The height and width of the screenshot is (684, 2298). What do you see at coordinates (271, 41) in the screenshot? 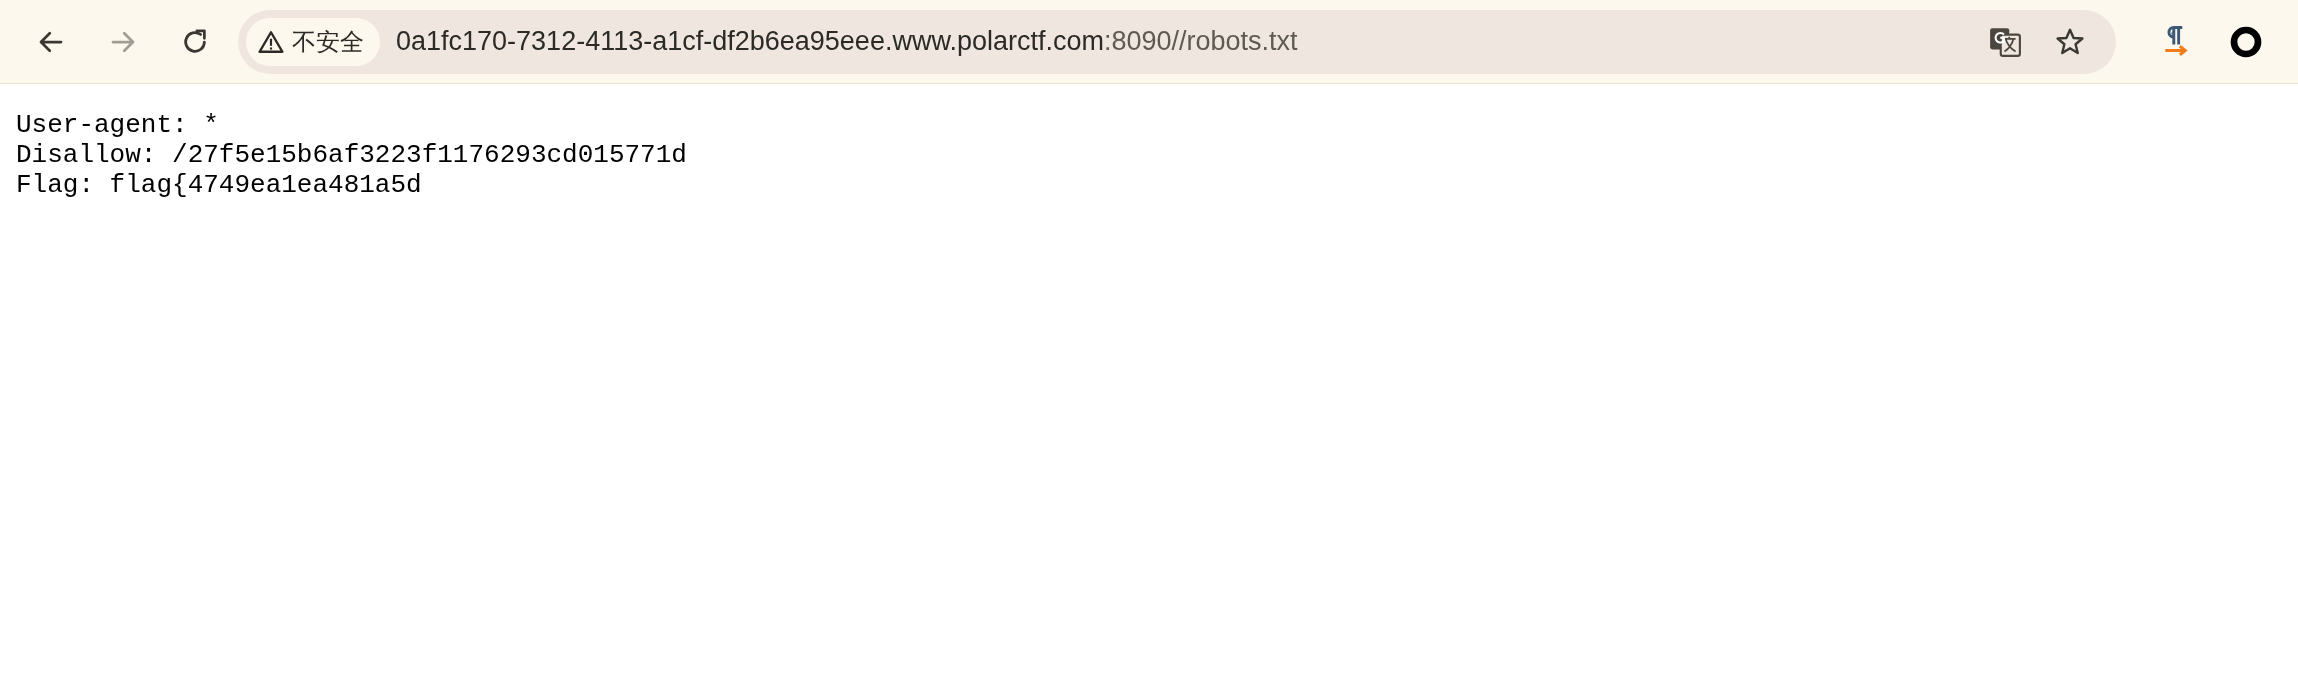
I see `warning-icon` at bounding box center [271, 41].